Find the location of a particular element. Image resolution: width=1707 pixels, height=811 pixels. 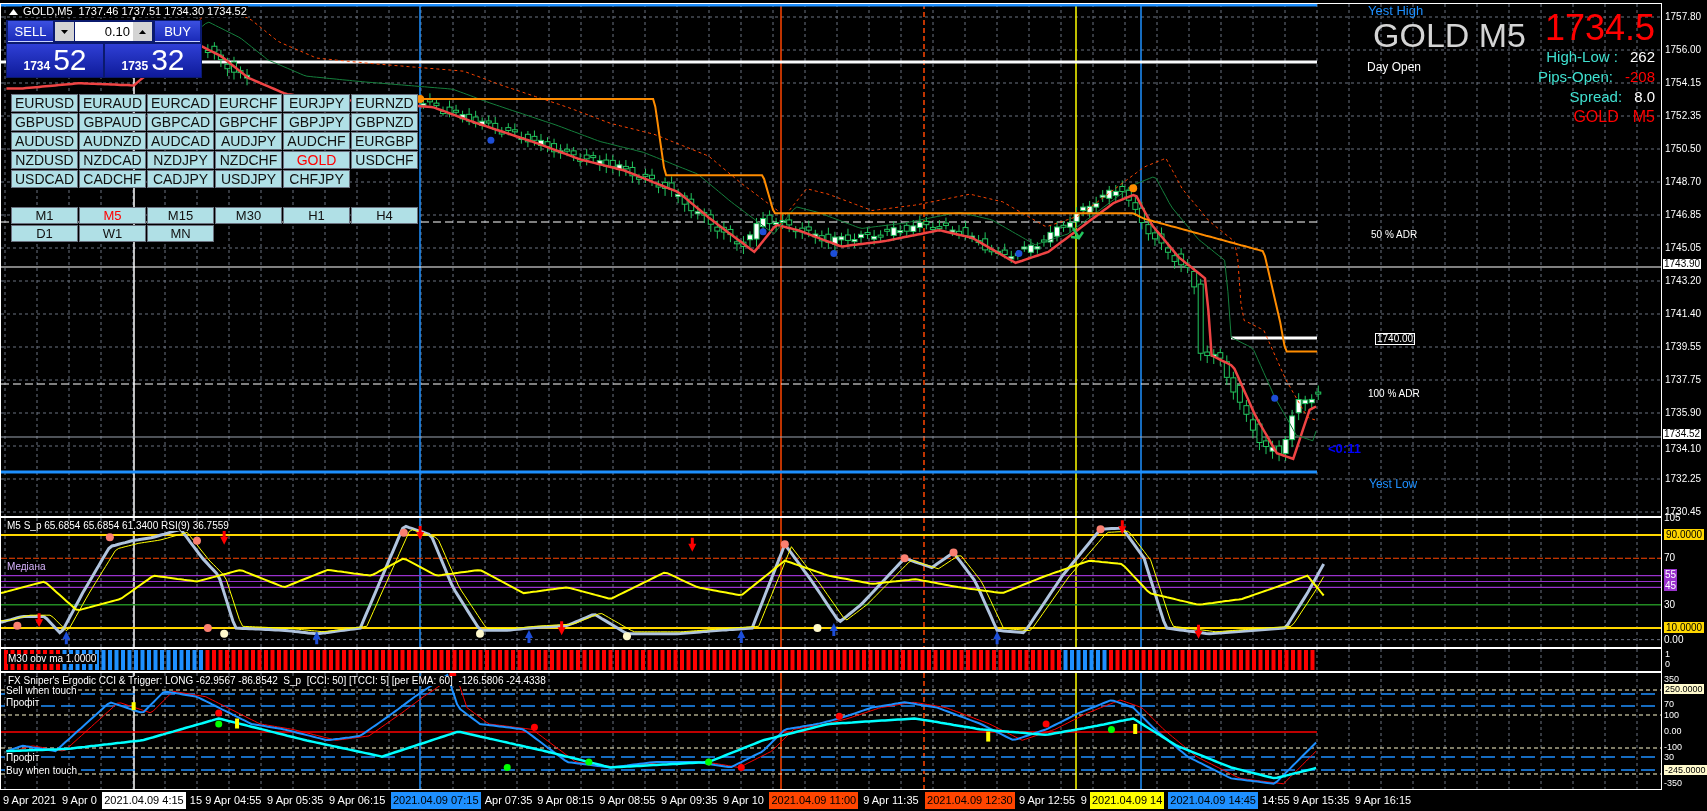

axis-label: 100 is located at coordinates (1672, 715).